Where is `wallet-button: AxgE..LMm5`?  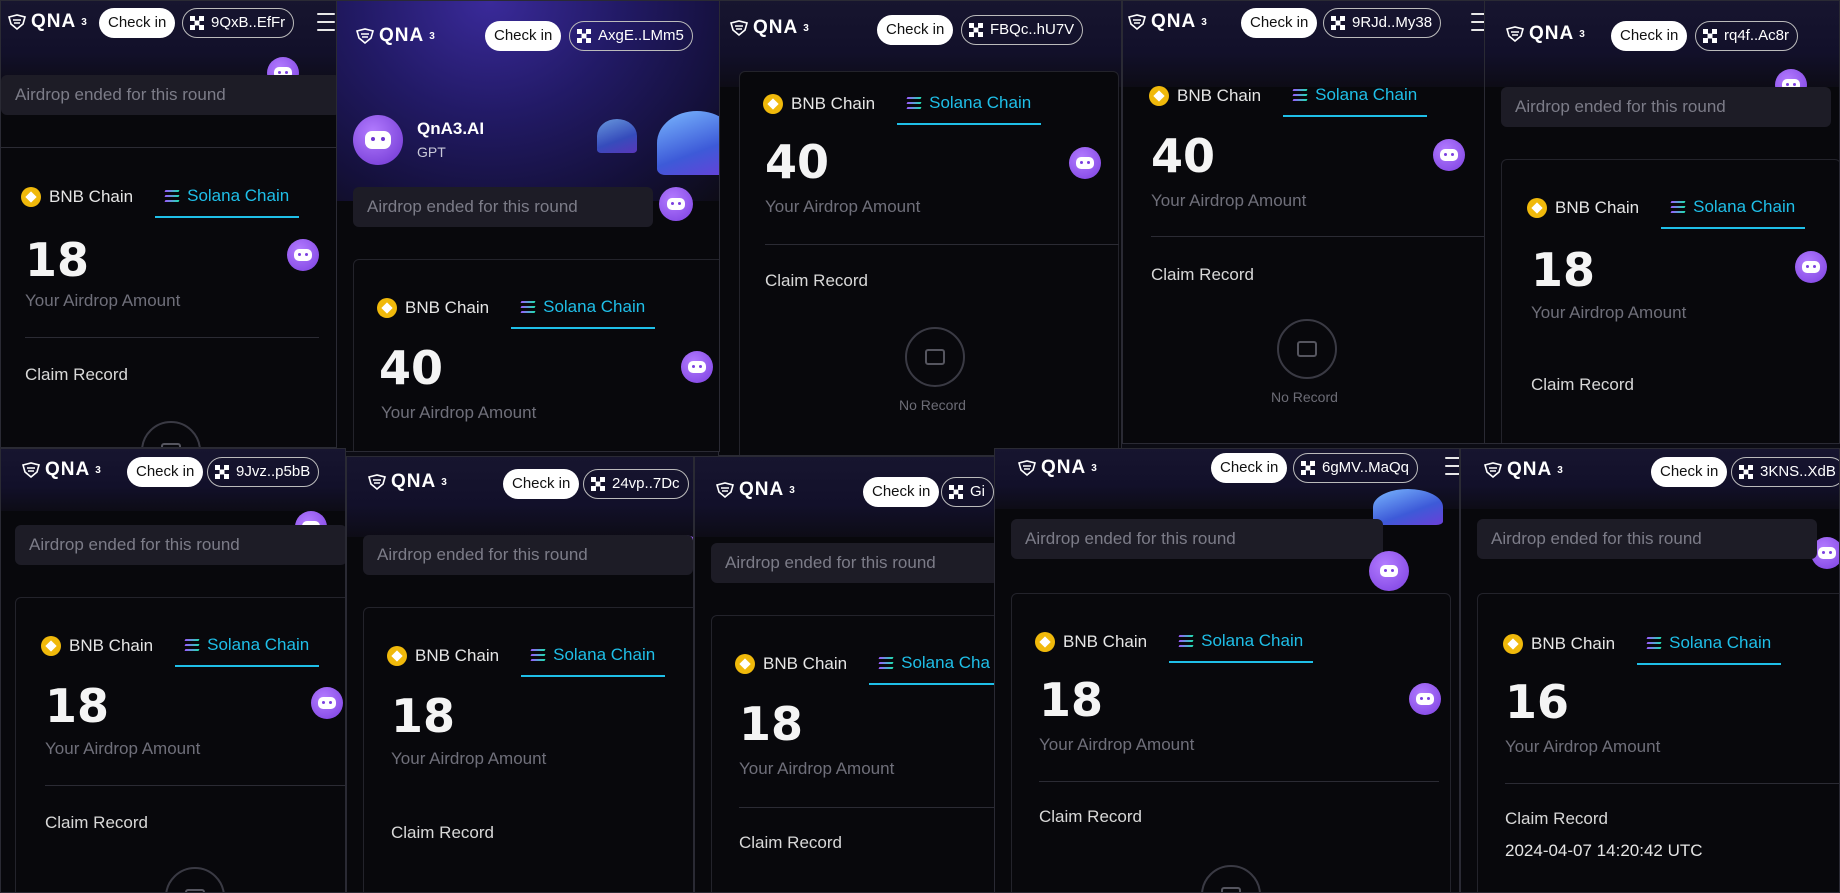
wallet-button: AxgE..LMm5 is located at coordinates (631, 36).